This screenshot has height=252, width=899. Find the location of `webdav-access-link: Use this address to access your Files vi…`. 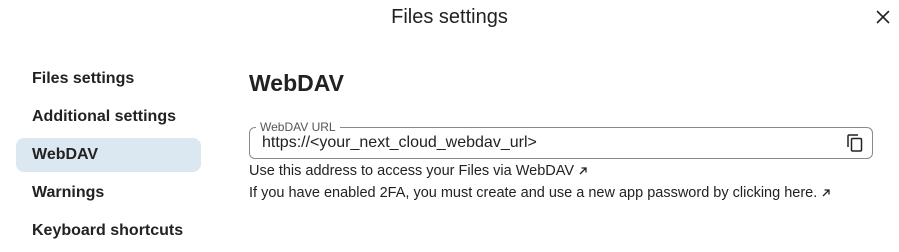

webdav-access-link: Use this address to access your Files vi… is located at coordinates (411, 171).